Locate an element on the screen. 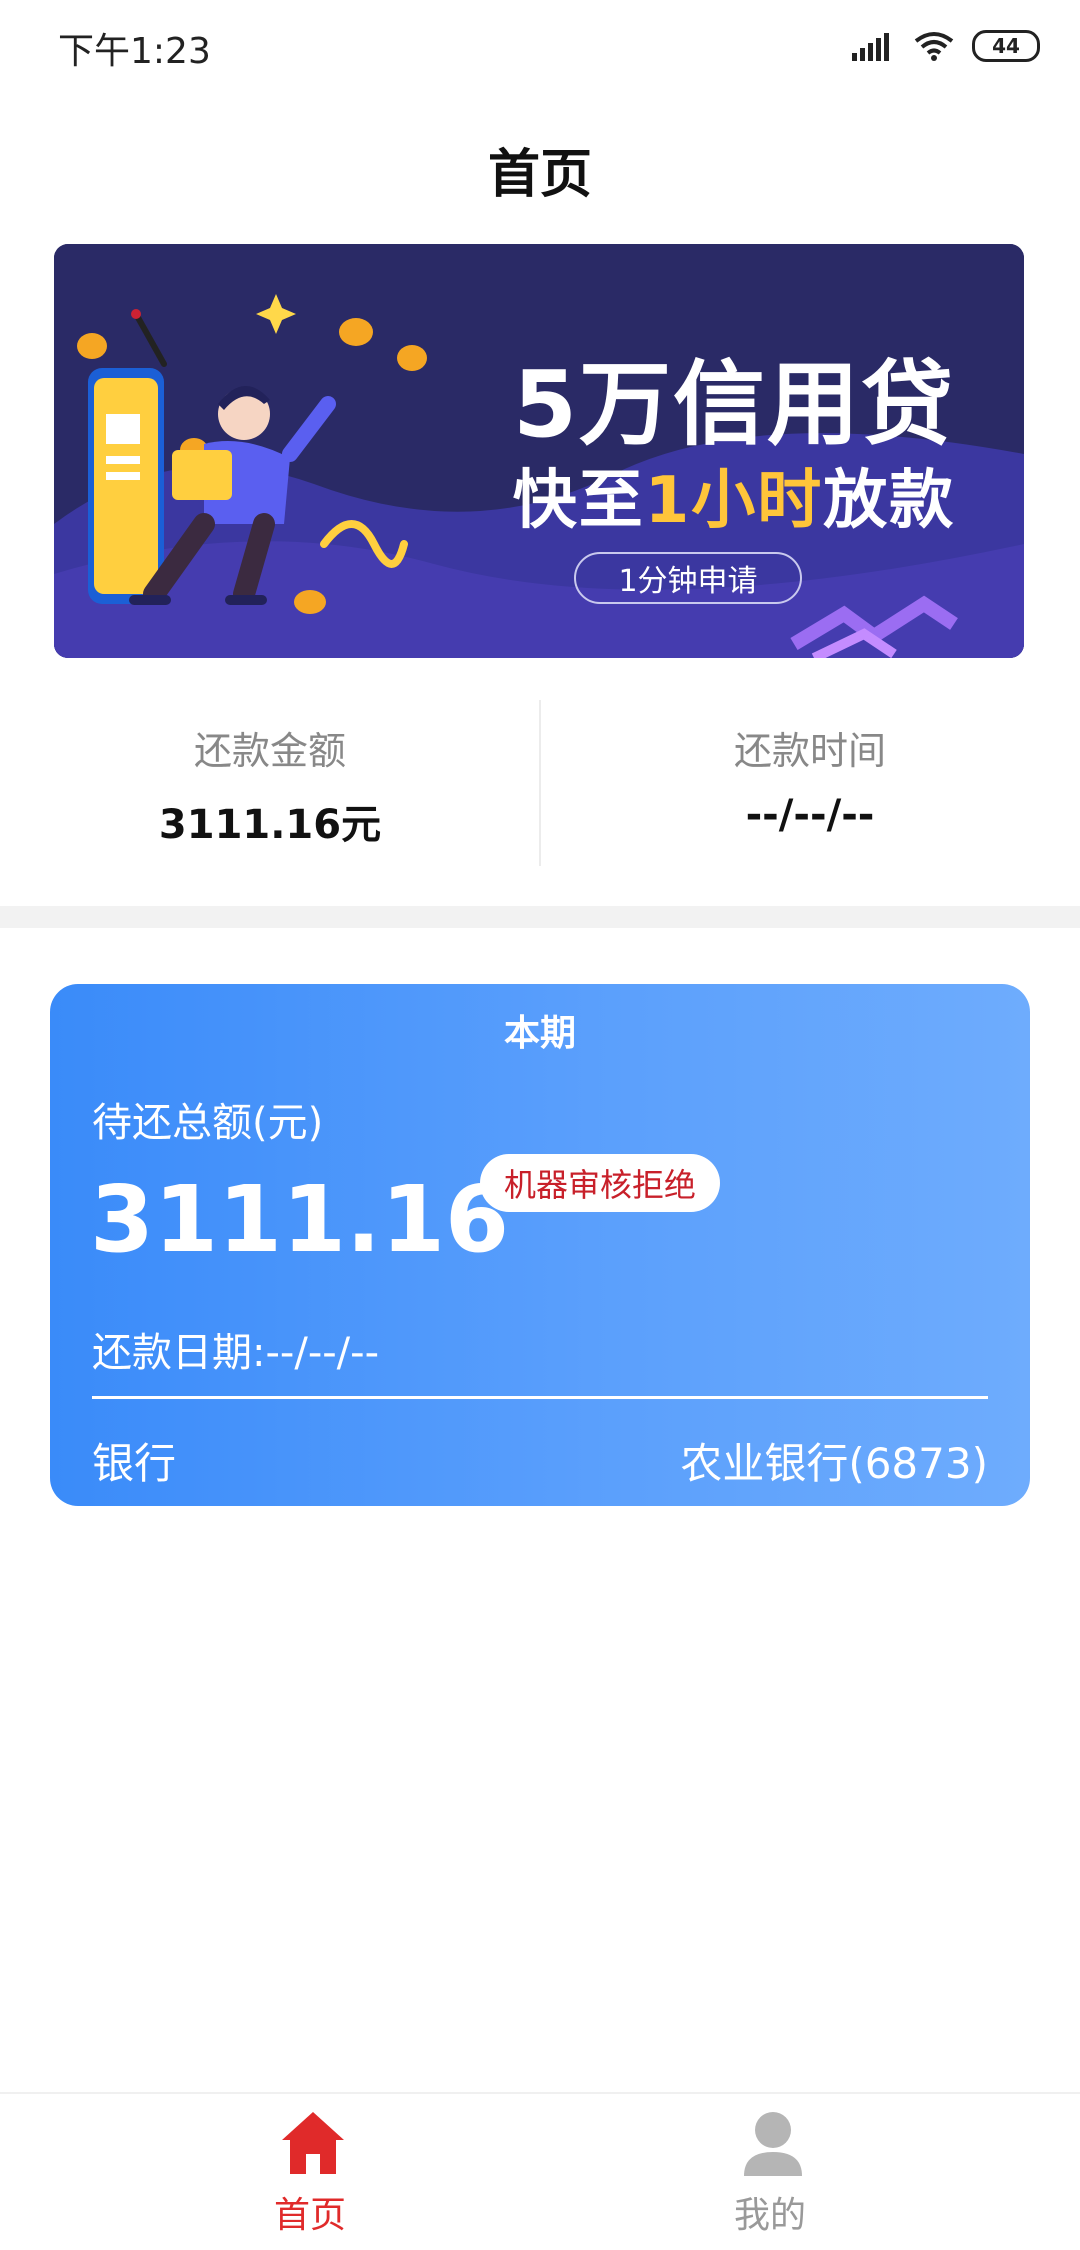  user-icon is located at coordinates (773, 2144).